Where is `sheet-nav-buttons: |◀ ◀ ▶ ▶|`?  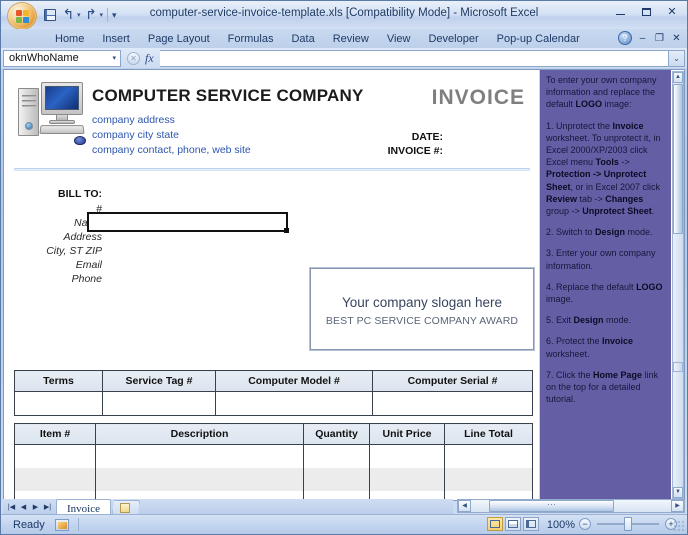
sheet-nav-buttons: |◀ ◀ ▶ ▶| is located at coordinates (29, 507).